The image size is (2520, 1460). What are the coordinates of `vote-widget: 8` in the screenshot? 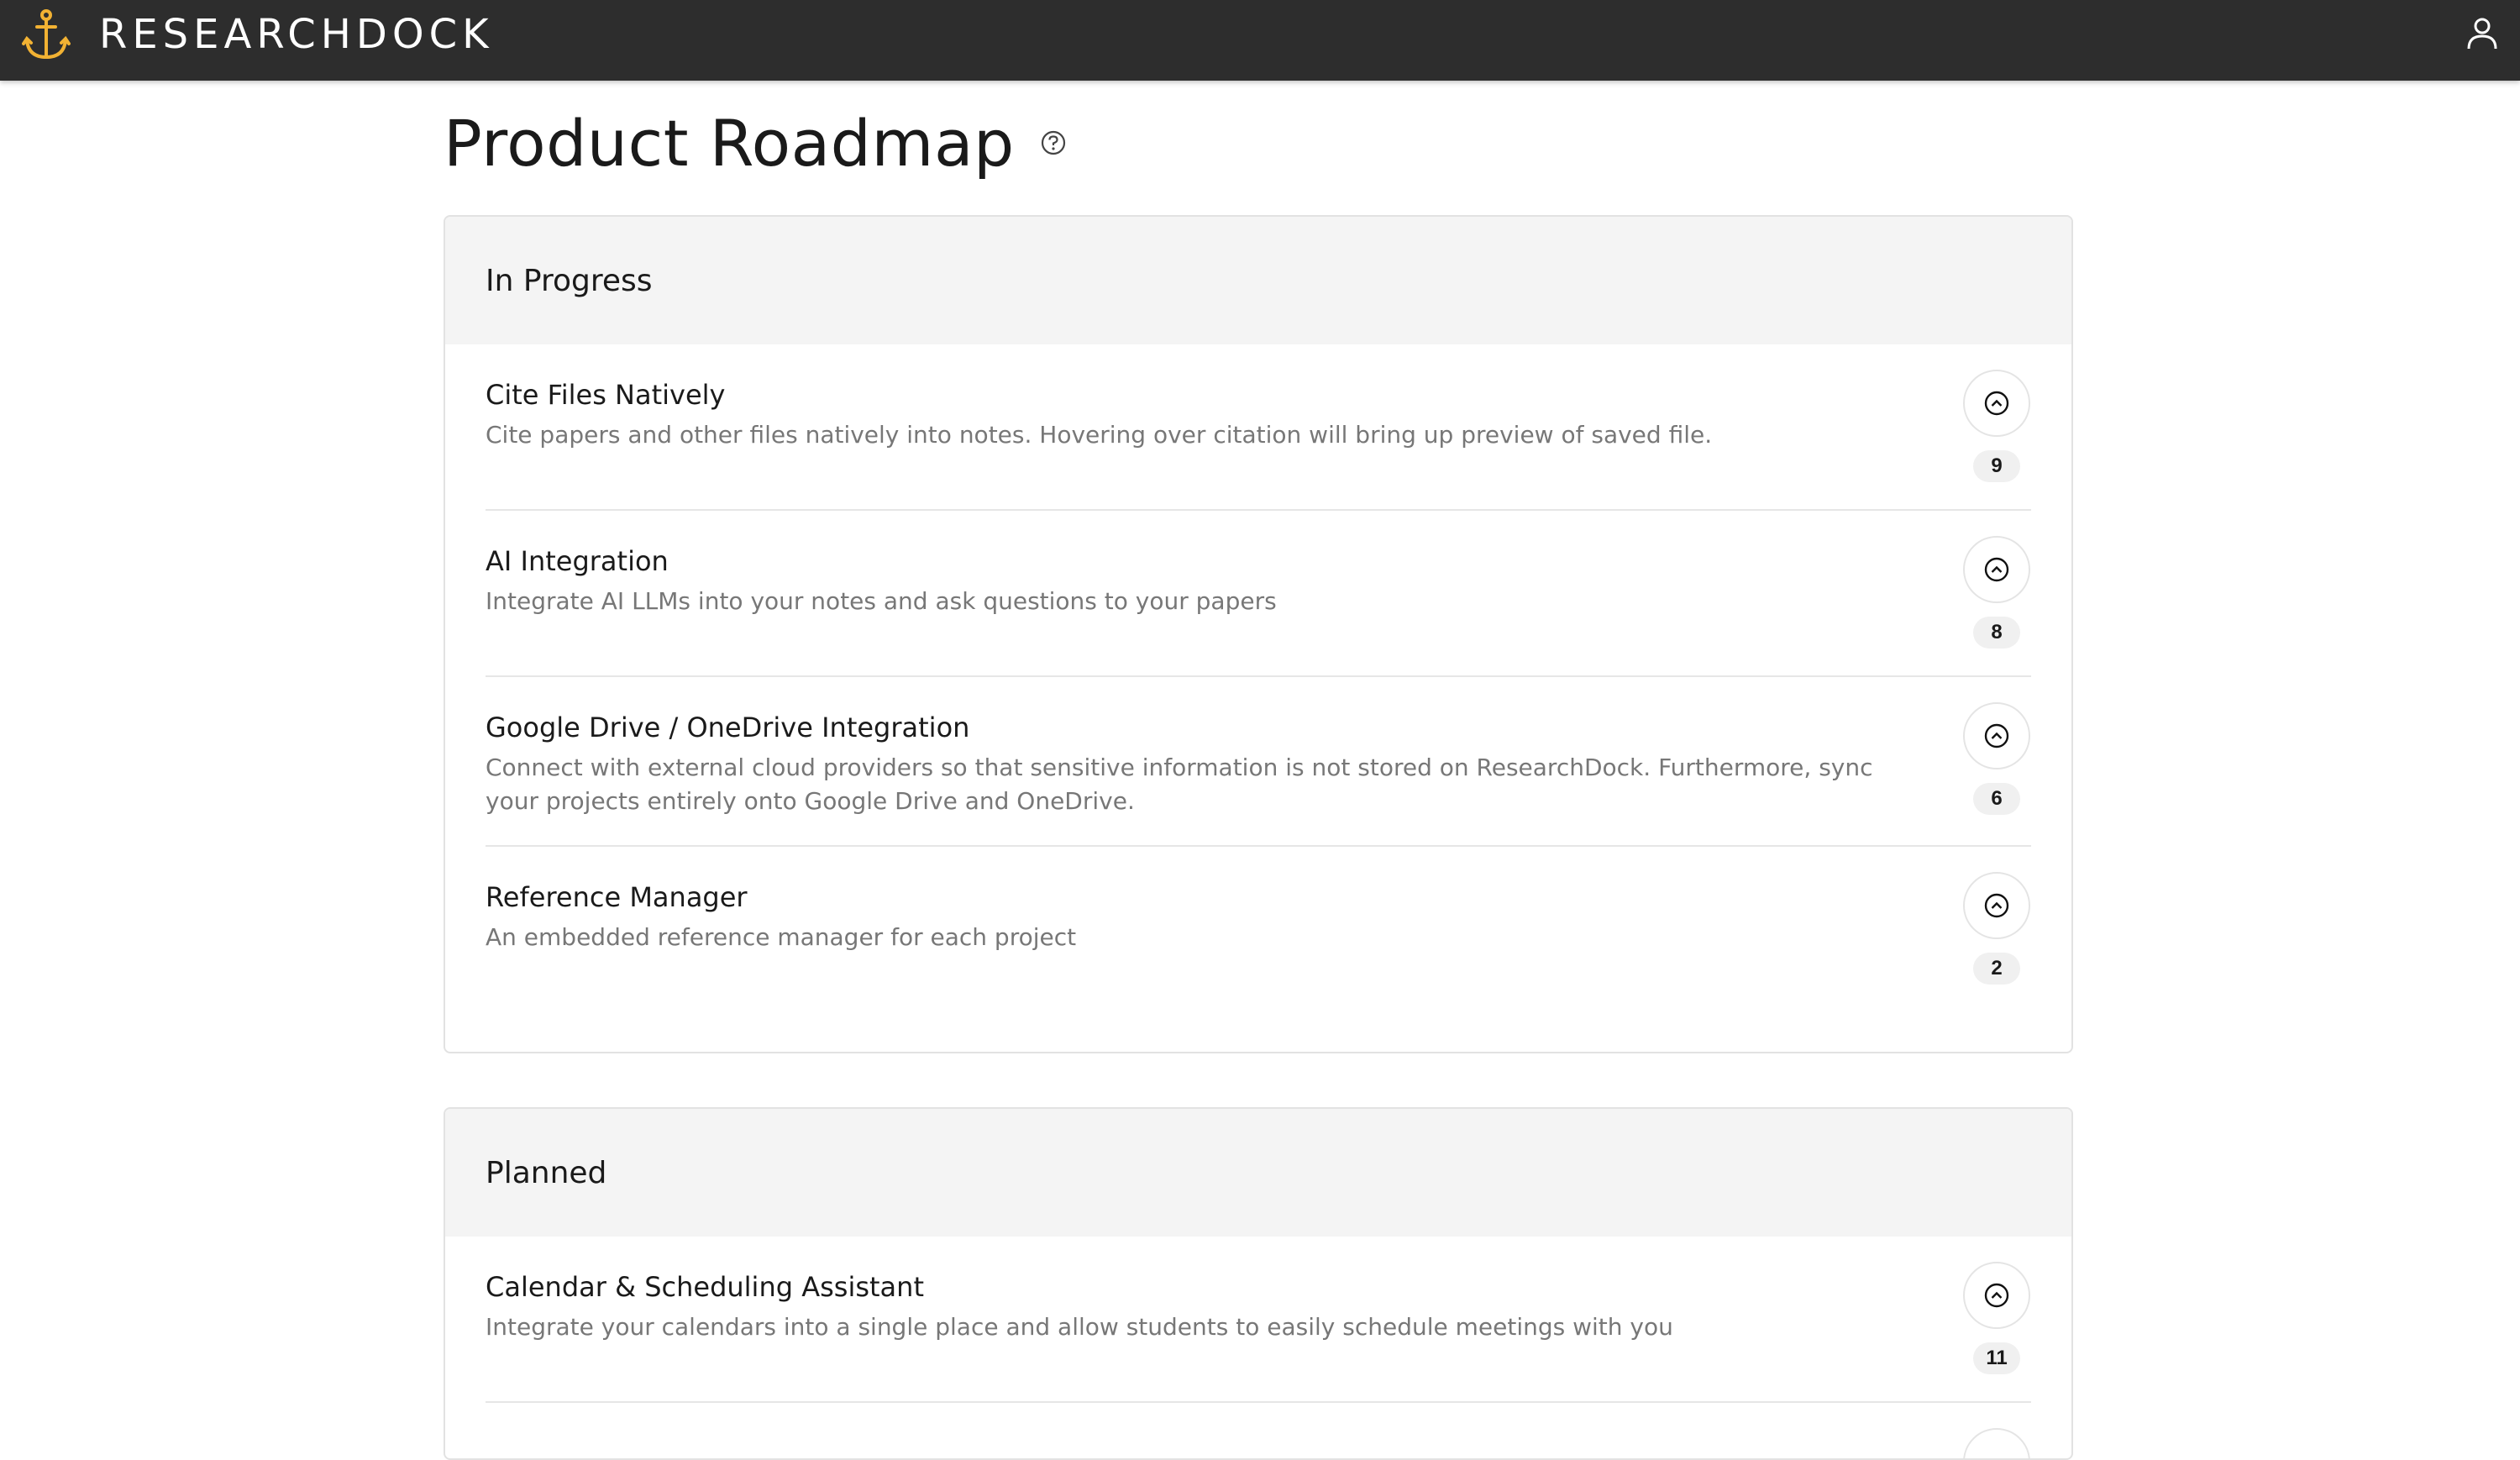 It's located at (1996, 592).